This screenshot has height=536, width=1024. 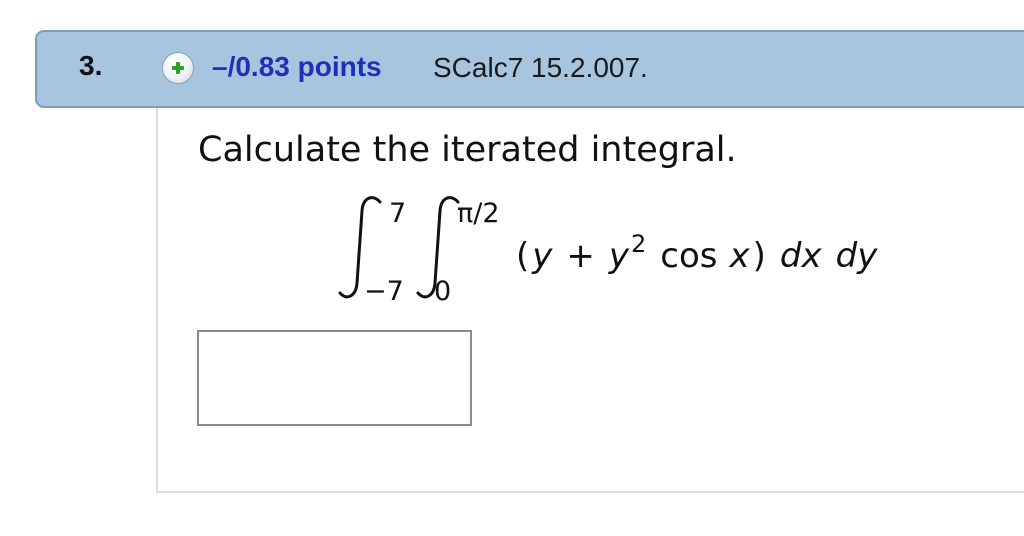 I want to click on points-link: –/0.83 points, so click(x=297, y=67).